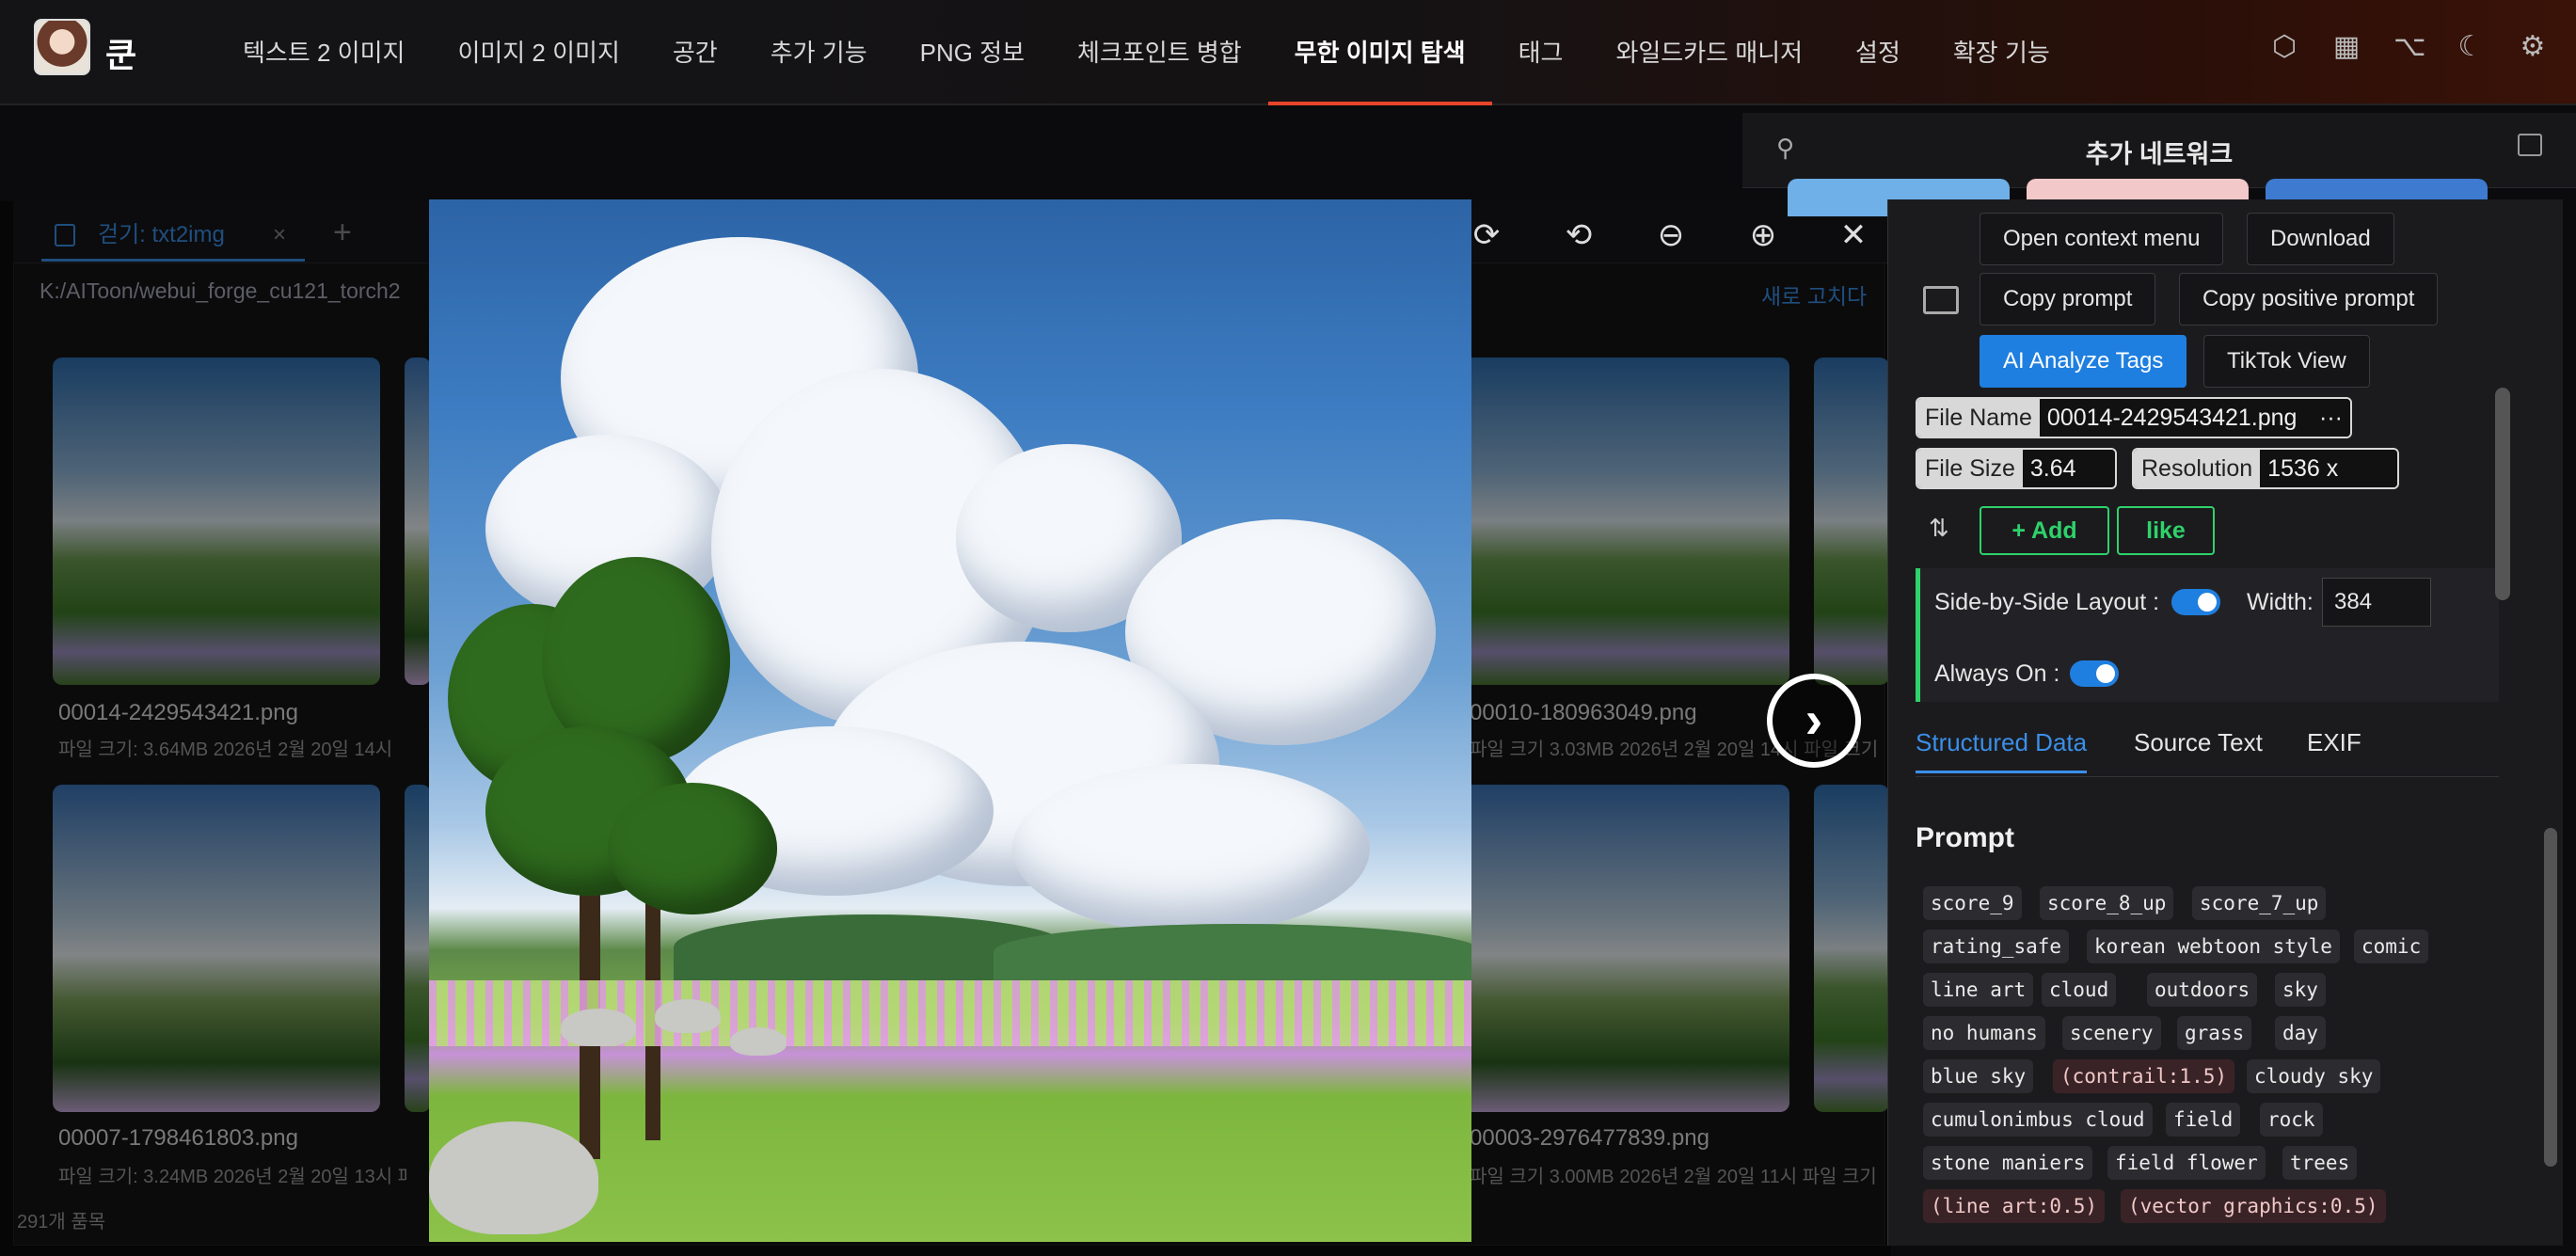  Describe the element at coordinates (2166, 531) in the screenshot. I see `like-button: like` at that location.